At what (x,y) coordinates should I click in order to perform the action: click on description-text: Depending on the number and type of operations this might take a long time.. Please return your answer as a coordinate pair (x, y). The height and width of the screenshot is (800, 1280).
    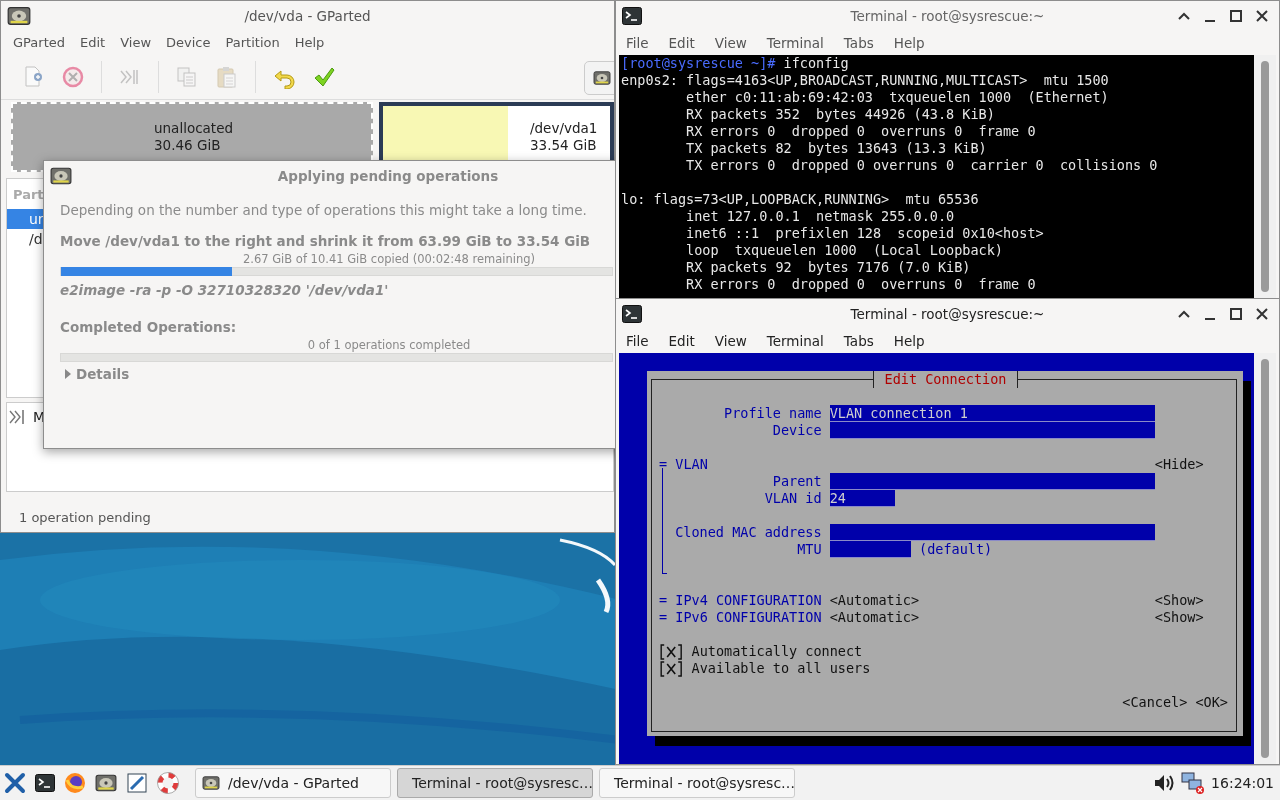
    Looking at the image, I should click on (323, 210).